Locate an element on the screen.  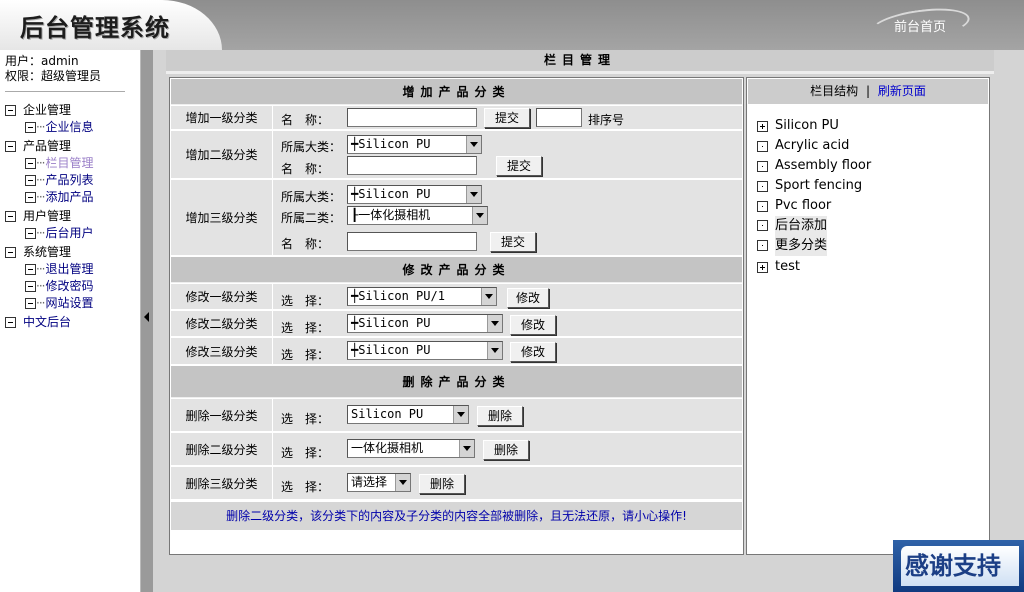
nav-group-enterprise: 企业管理 ··· 企业信息 is located at coordinates (49, 119).